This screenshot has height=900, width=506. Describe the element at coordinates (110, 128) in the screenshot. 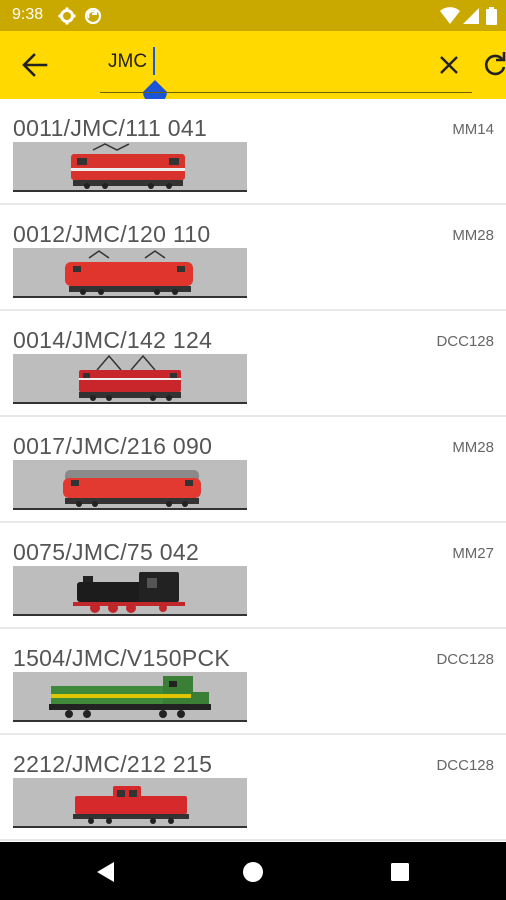

I see `locomotive-name: 0011/JMC/111 041` at that location.